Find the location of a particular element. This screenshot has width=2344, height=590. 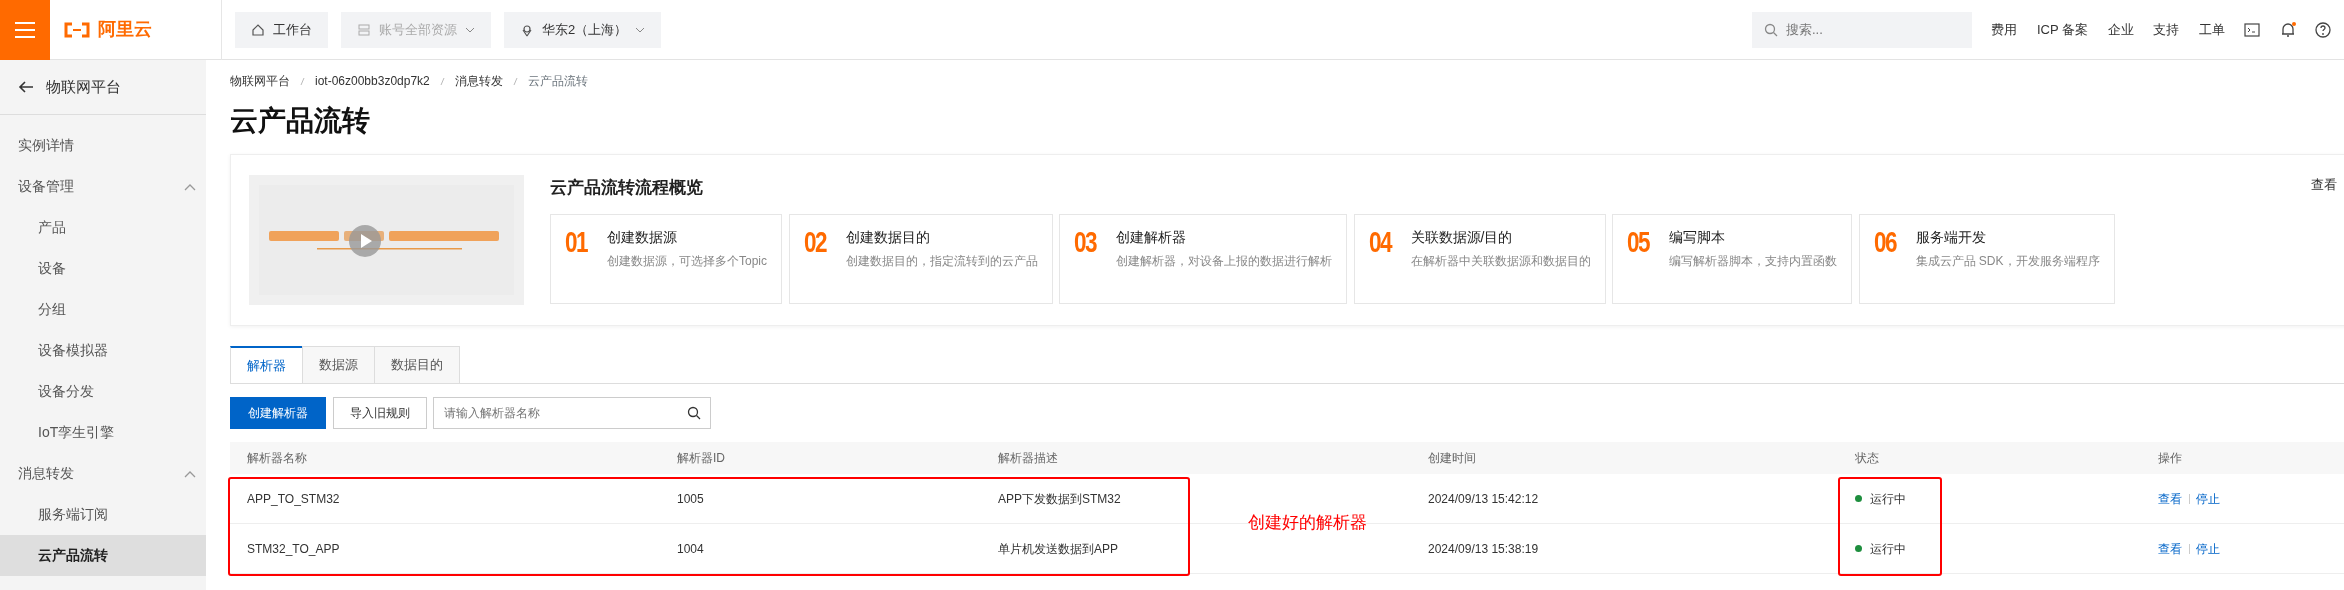

sidebar-item: 设备模拟器 is located at coordinates (103, 350).